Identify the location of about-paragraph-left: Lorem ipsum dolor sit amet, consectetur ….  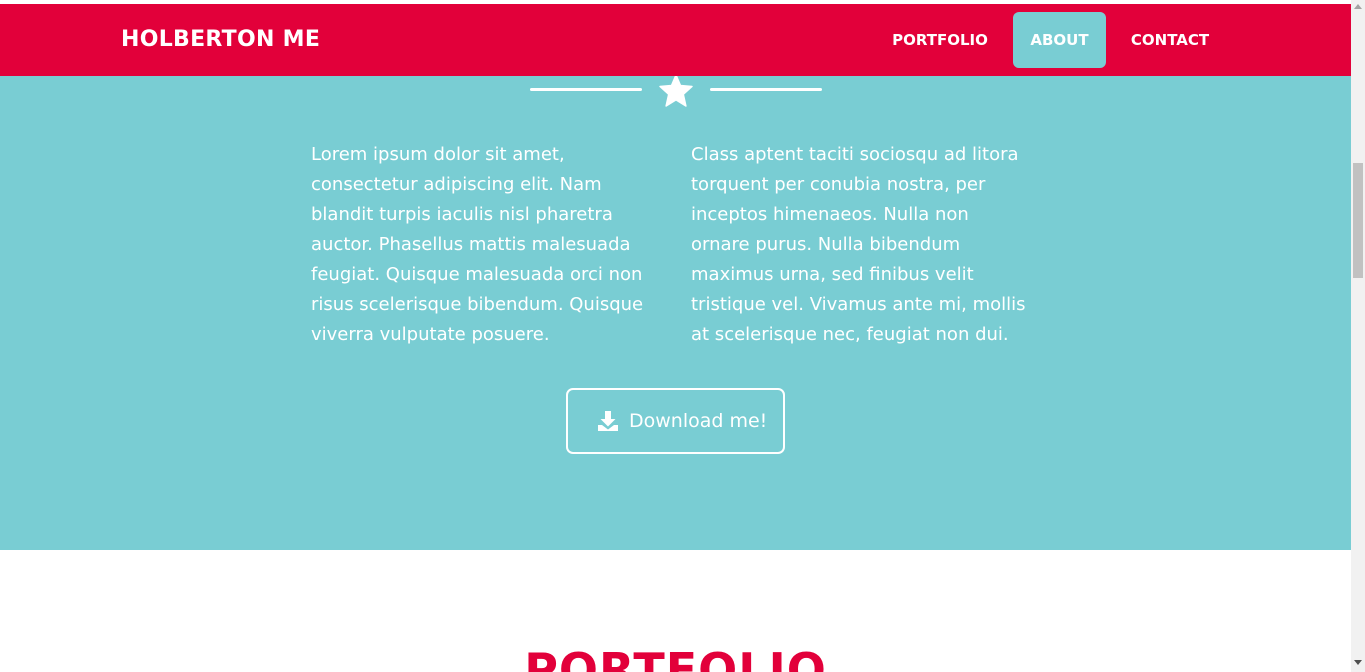
(477, 244).